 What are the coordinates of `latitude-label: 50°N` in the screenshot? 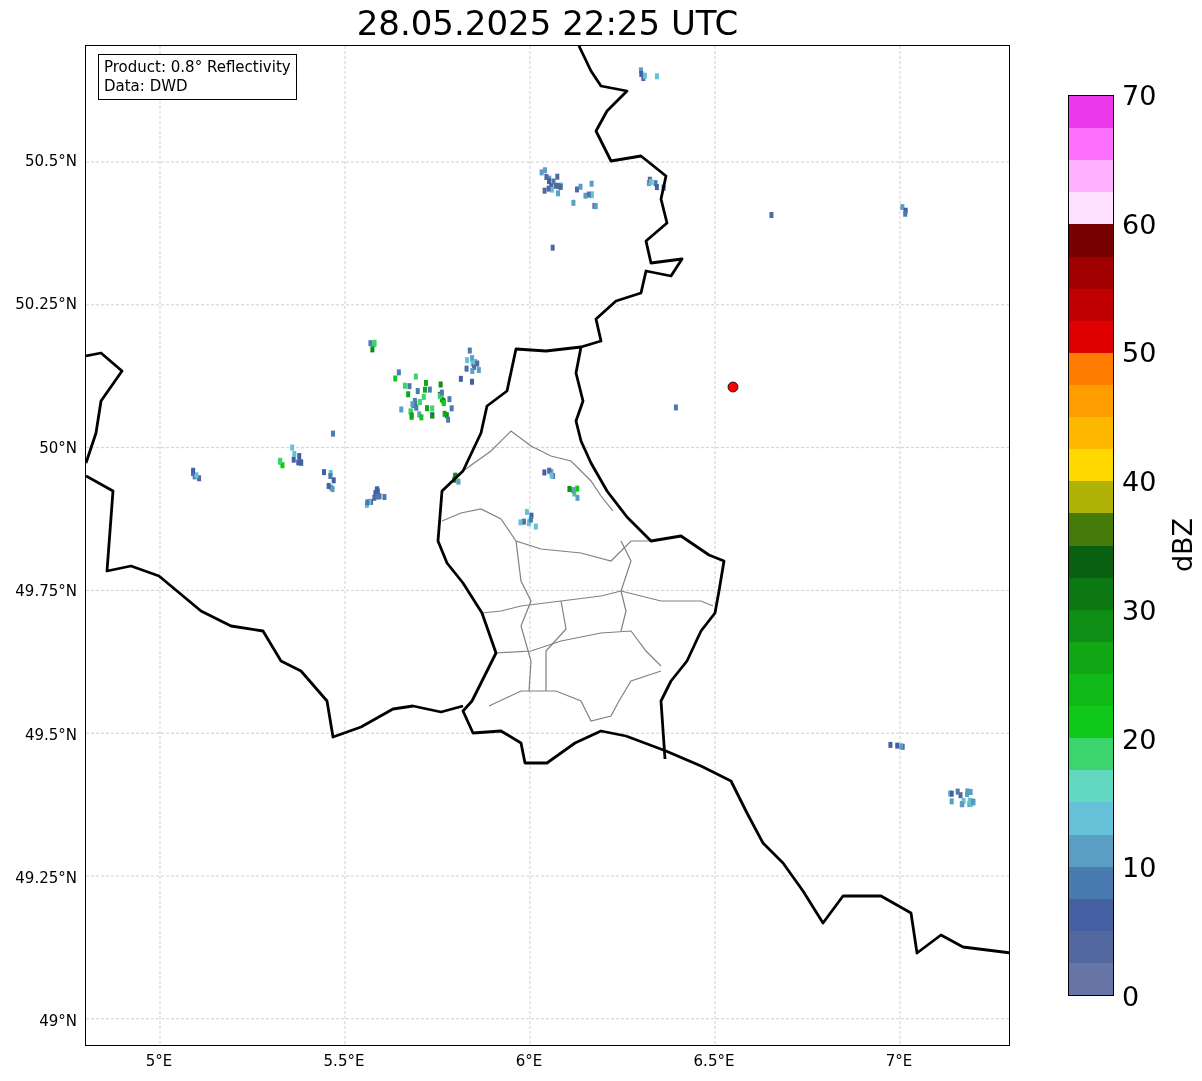 It's located at (58, 447).